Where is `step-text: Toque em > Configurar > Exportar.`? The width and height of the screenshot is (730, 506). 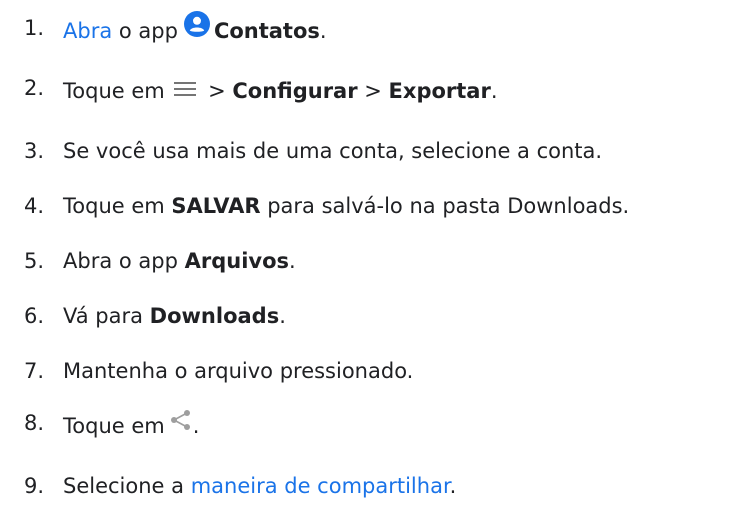
step-text: Toque em > Configurar > Exportar. is located at coordinates (280, 91).